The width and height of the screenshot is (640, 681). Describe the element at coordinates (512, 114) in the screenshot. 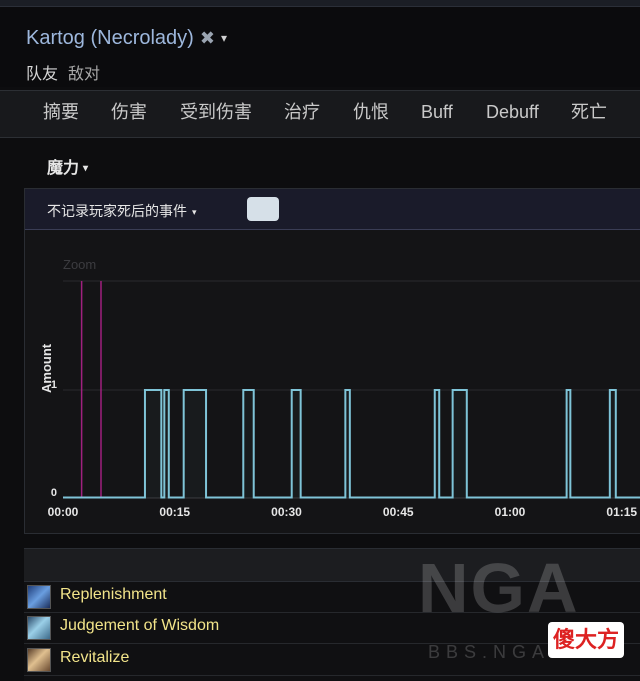

I see `tab-debuff: Debuff` at that location.